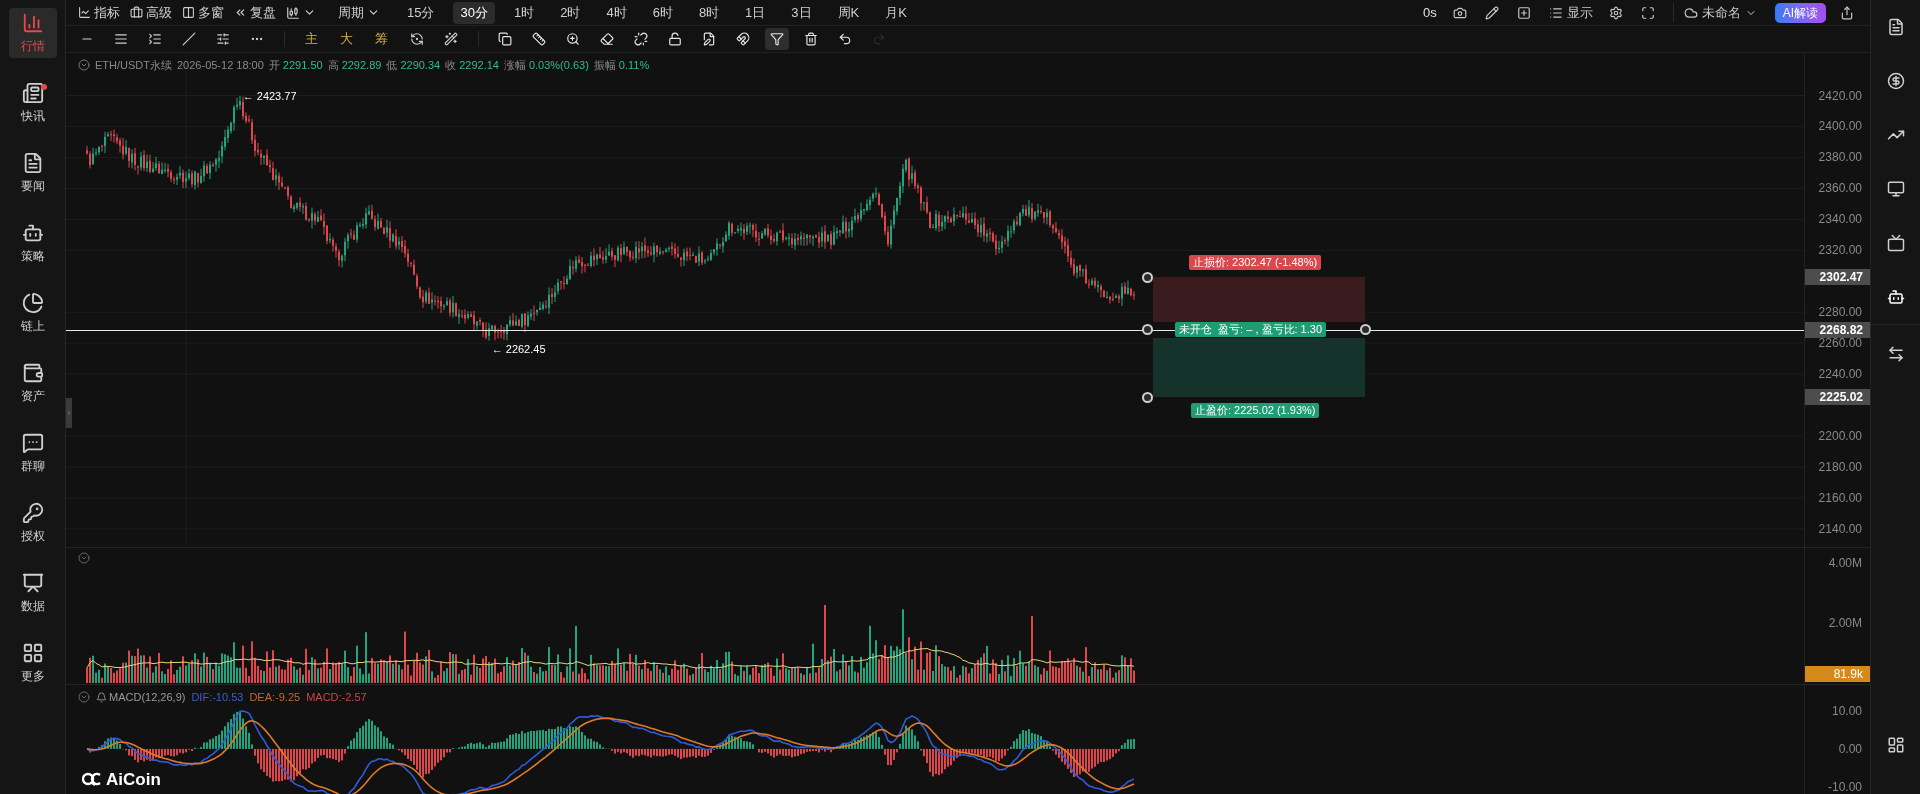  I want to click on ohlc-label: 涨幅, so click(514, 65).